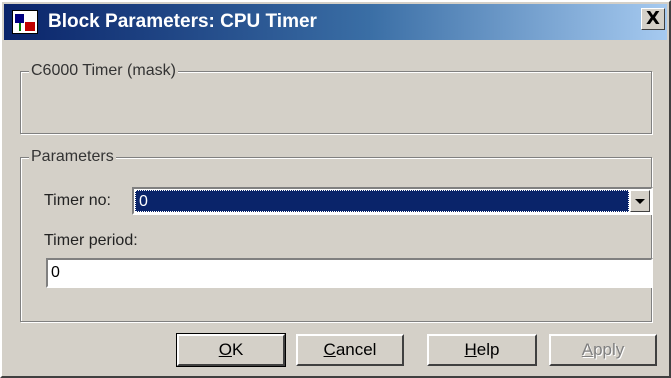 This screenshot has width=671, height=378. Describe the element at coordinates (25, 22) in the screenshot. I see `simulink-block-icon` at that location.